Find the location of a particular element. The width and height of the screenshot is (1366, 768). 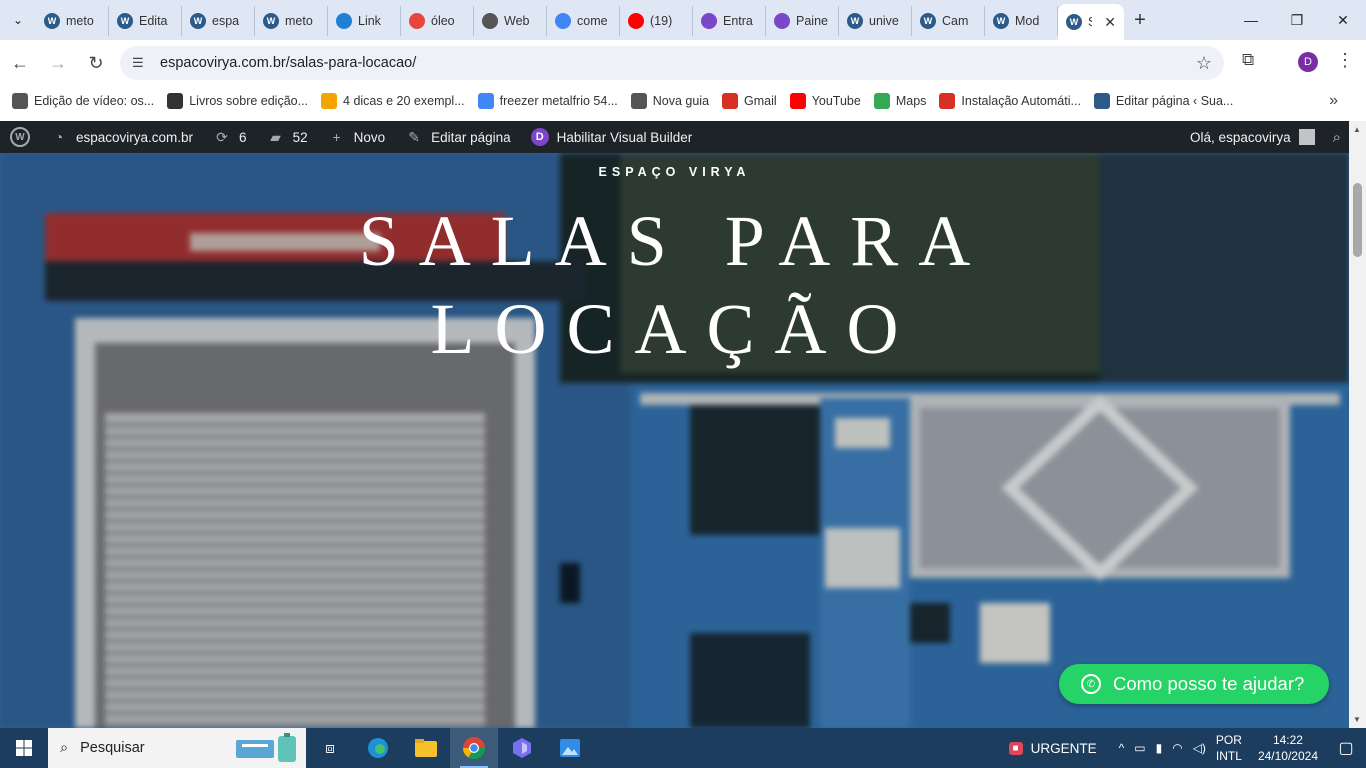

back-button: ← is located at coordinates (20, 63).